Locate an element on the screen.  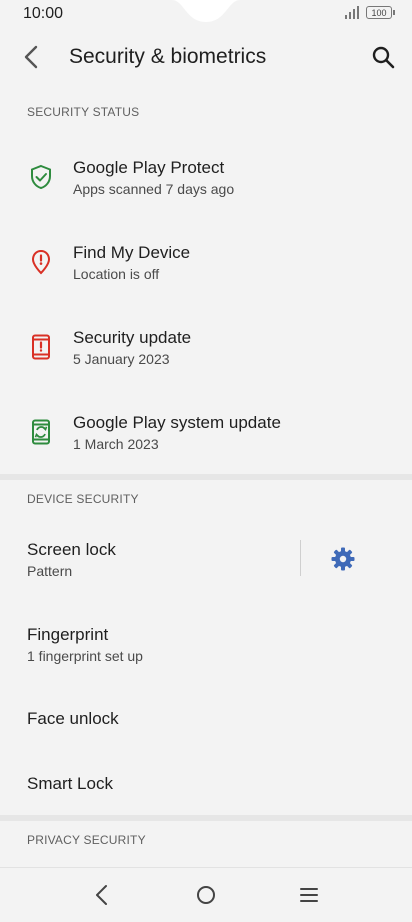
section-header-privacy-security: PRIVACY SECURITY is located at coordinates (86, 840).